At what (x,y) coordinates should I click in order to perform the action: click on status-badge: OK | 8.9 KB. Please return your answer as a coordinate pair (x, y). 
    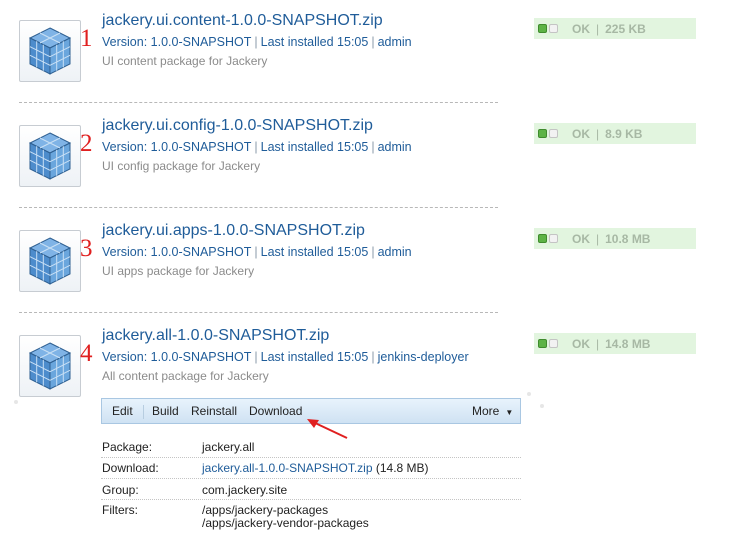
    Looking at the image, I should click on (615, 133).